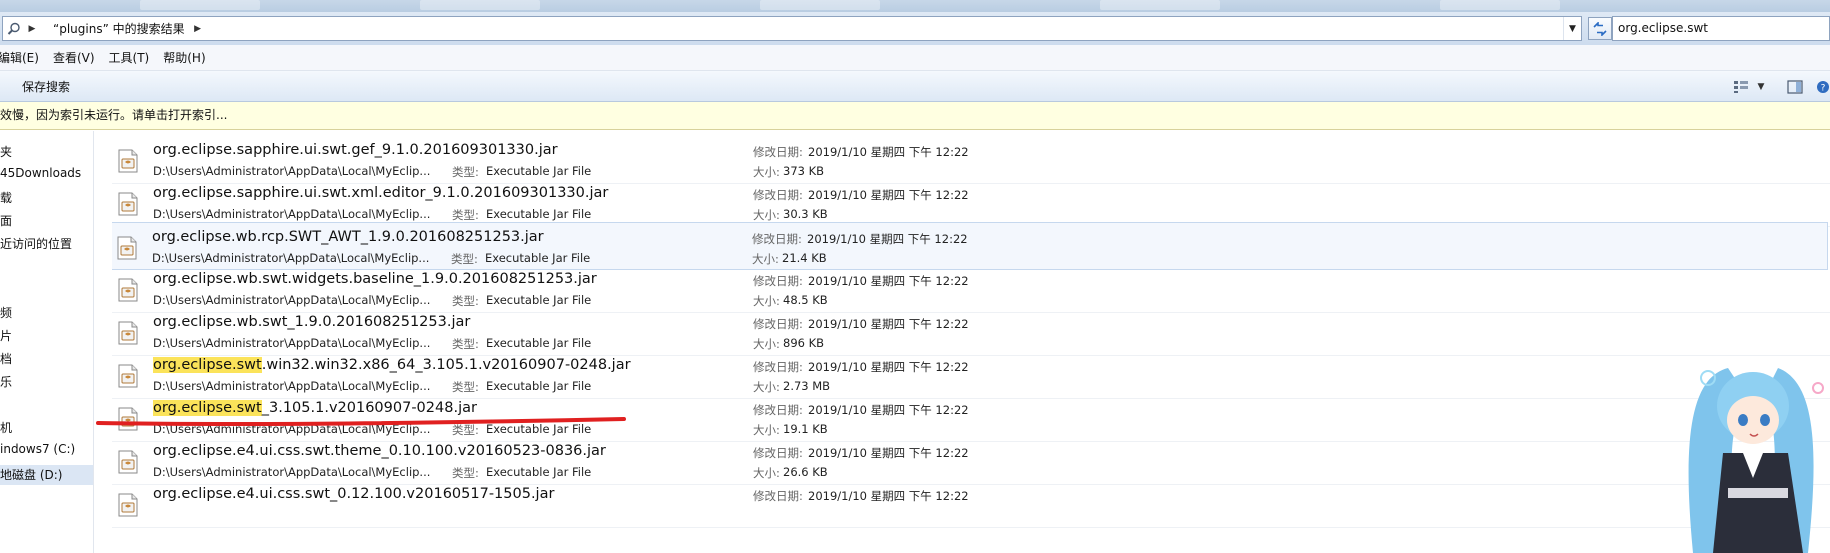 The height and width of the screenshot is (553, 1830). Describe the element at coordinates (807, 386) in the screenshot. I see `file-size: 2.73 MB` at that location.